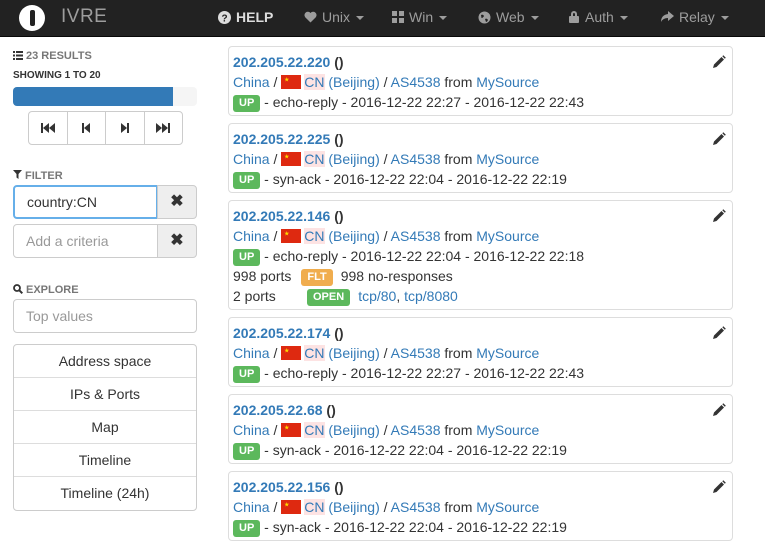 This screenshot has height=543, width=765. Describe the element at coordinates (177, 241) in the screenshot. I see `clear-criteria-button: ✖` at that location.